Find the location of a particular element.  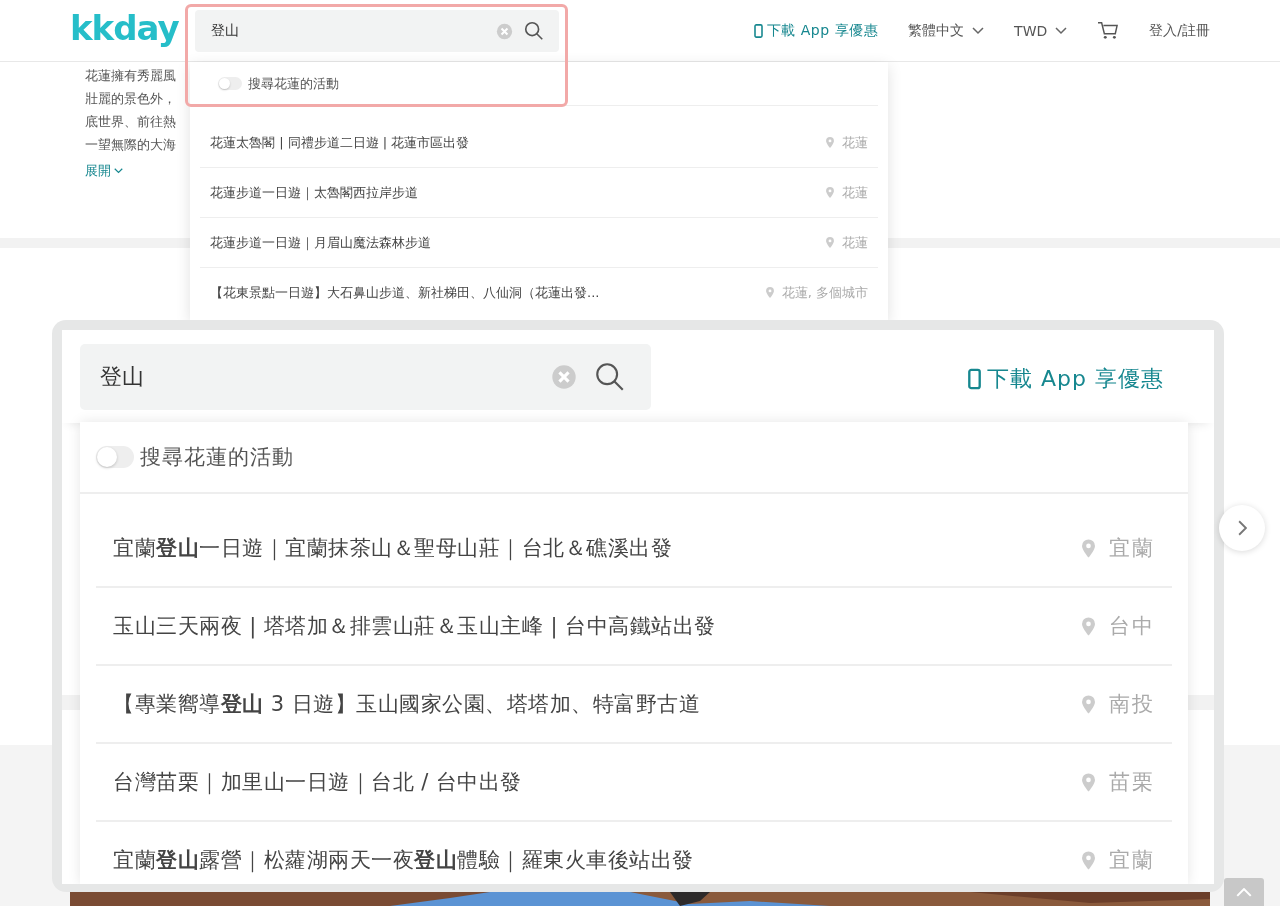

search-icon is located at coordinates (533, 30).